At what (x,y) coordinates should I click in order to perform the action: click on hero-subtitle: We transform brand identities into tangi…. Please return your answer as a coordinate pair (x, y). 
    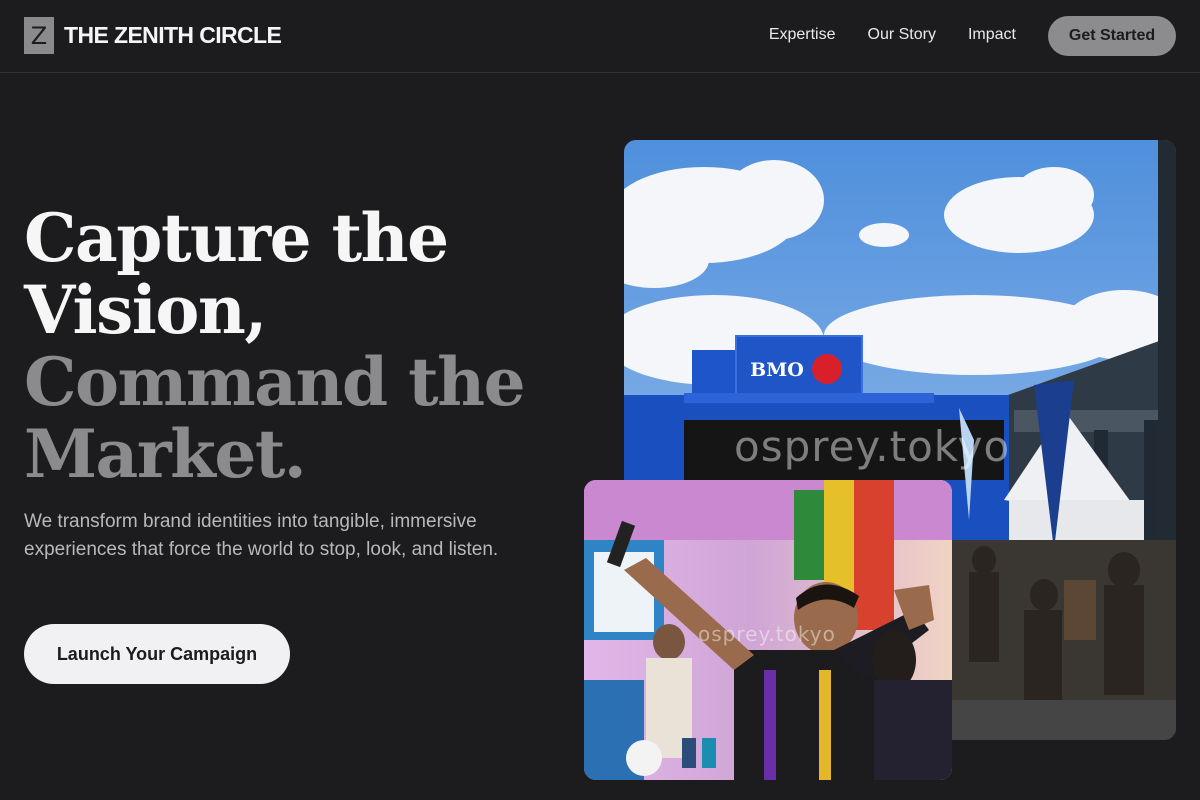
    Looking at the image, I should click on (261, 535).